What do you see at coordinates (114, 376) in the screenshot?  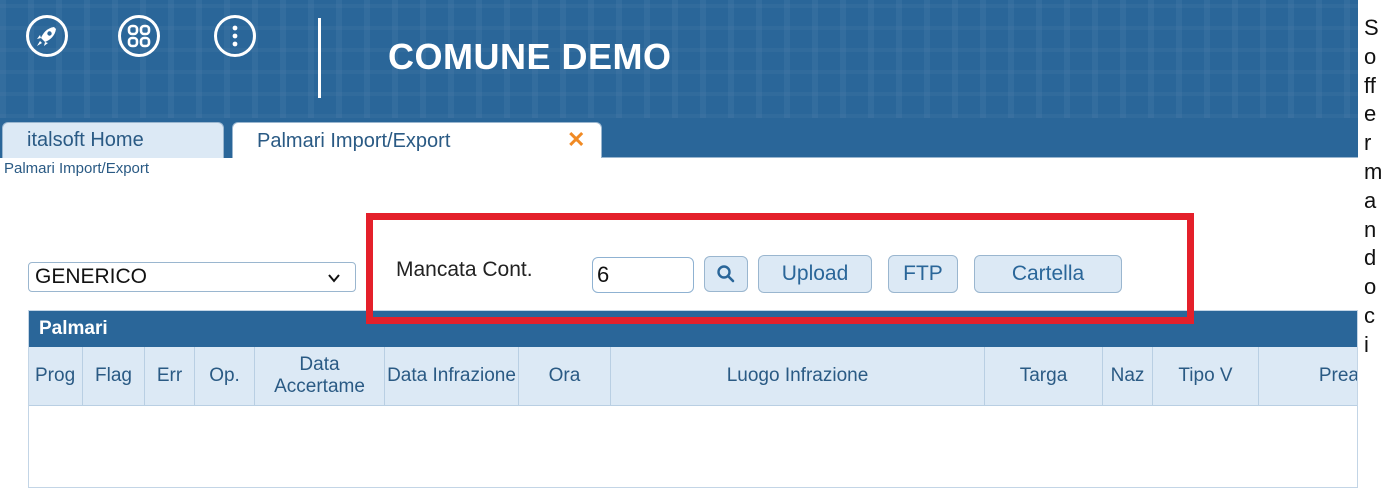 I see `column-header: Flag` at bounding box center [114, 376].